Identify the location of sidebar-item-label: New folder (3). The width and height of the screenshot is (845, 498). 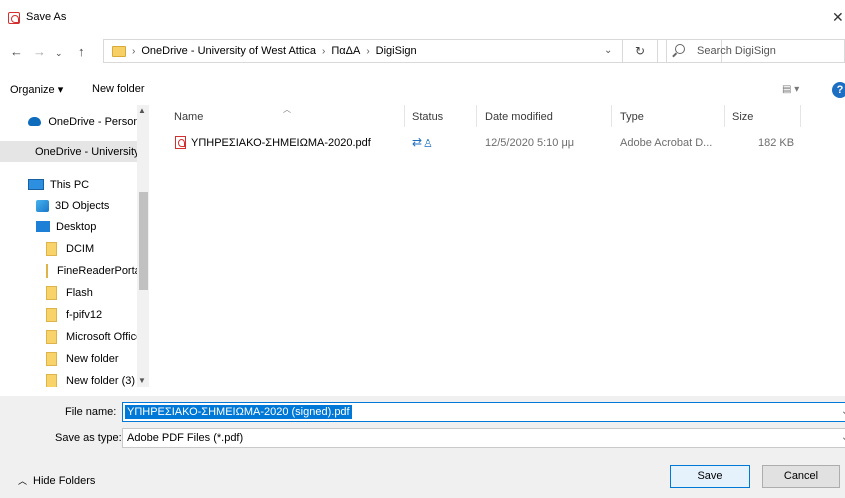
(101, 380).